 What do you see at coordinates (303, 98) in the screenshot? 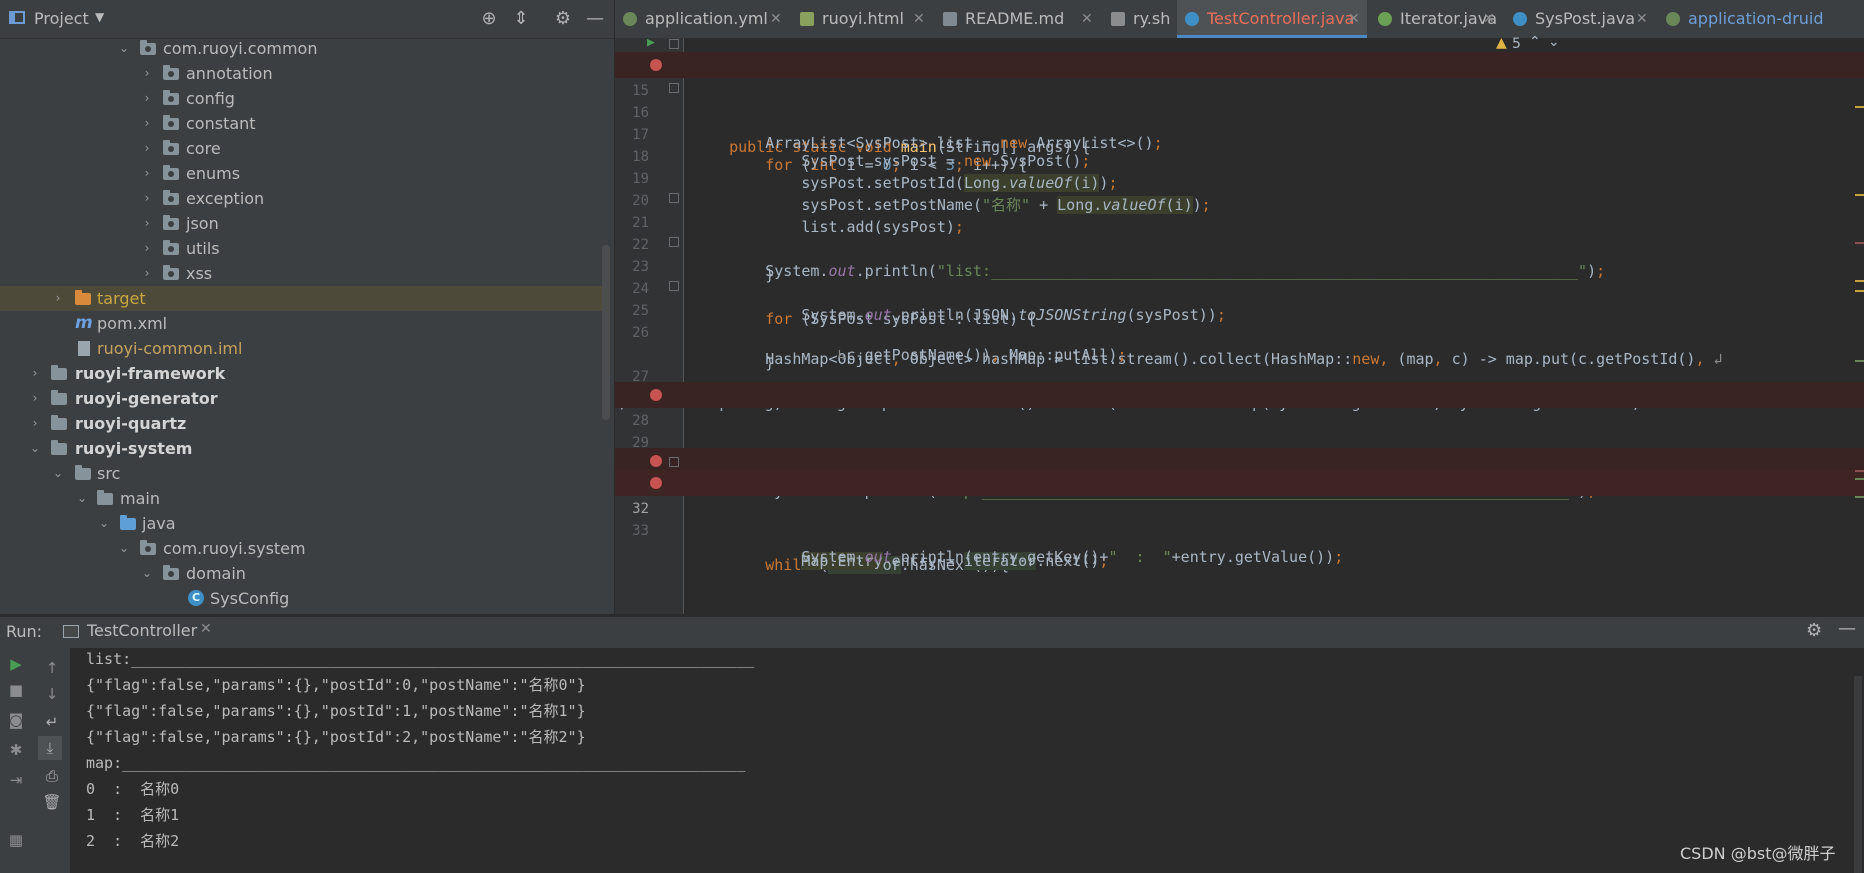
I see `tree-item-config: › config` at bounding box center [303, 98].